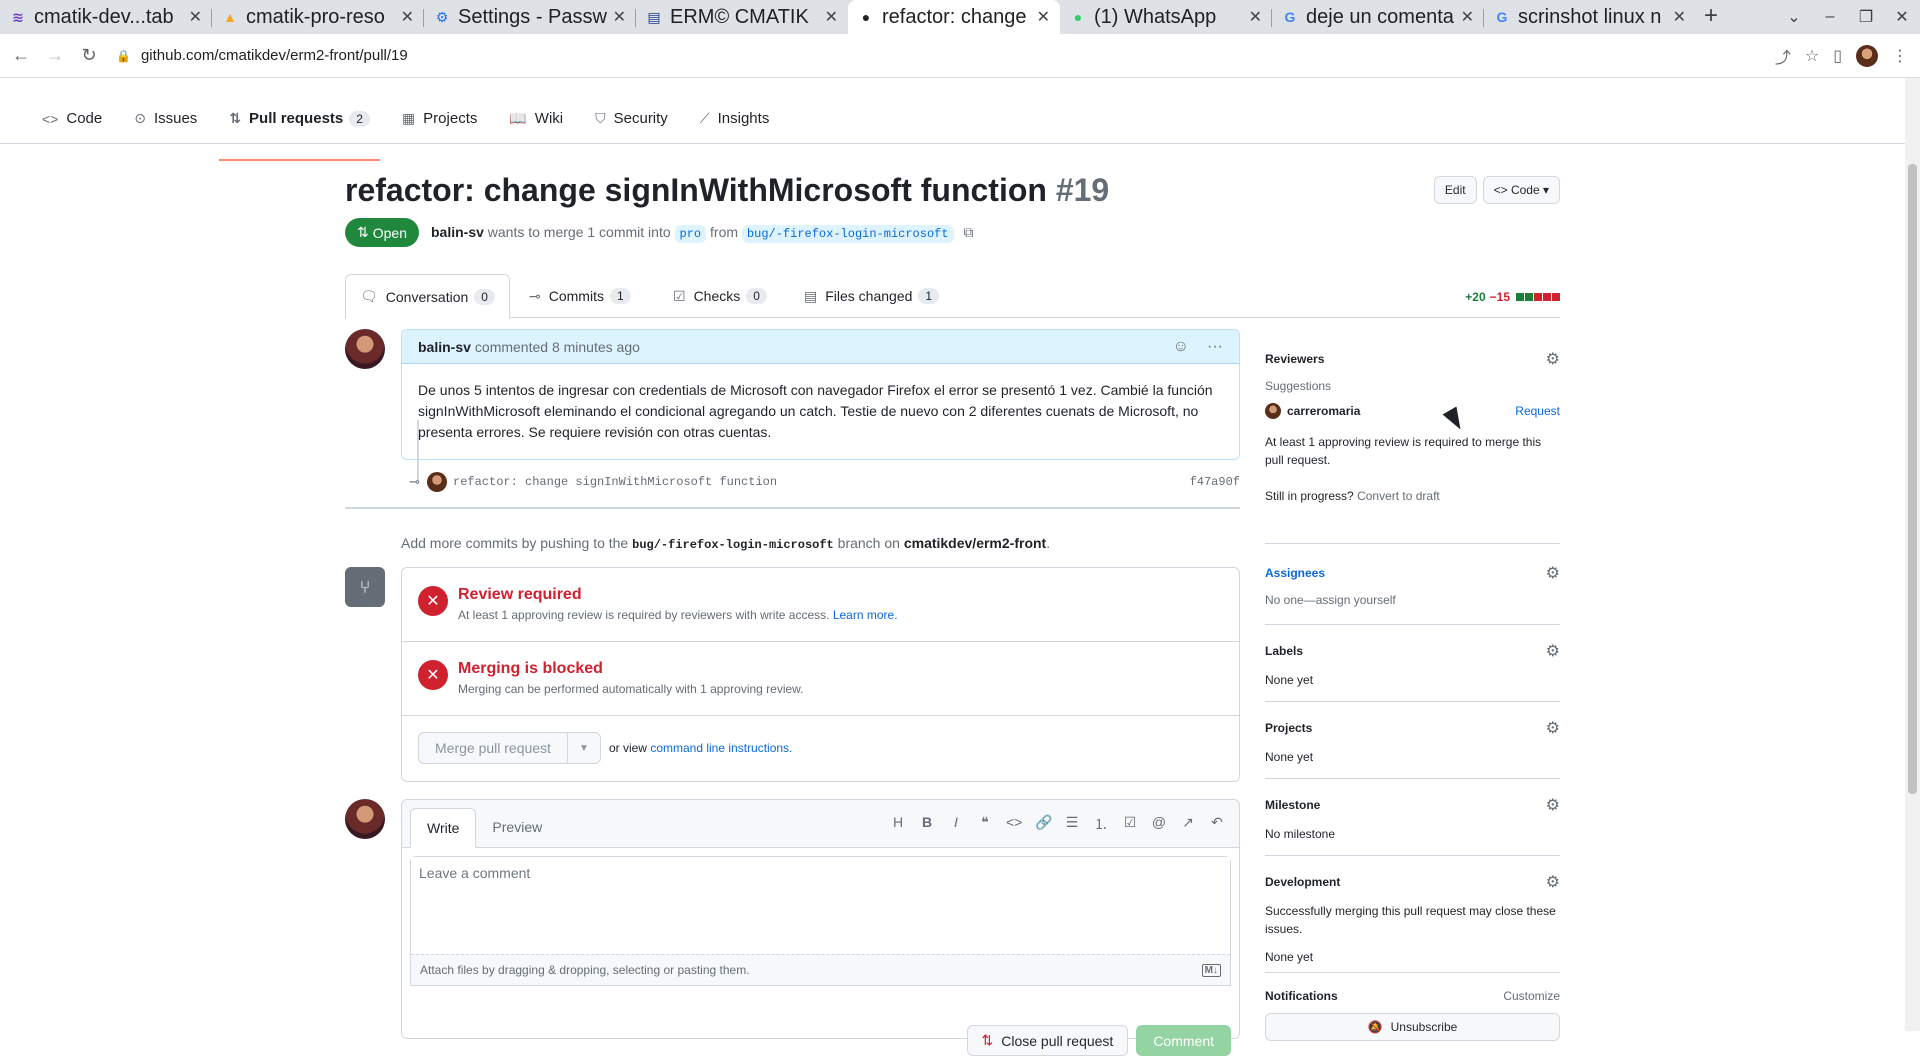  What do you see at coordinates (536, 126) in the screenshot?
I see `repo-nav-wiki: 📖 Wiki` at bounding box center [536, 126].